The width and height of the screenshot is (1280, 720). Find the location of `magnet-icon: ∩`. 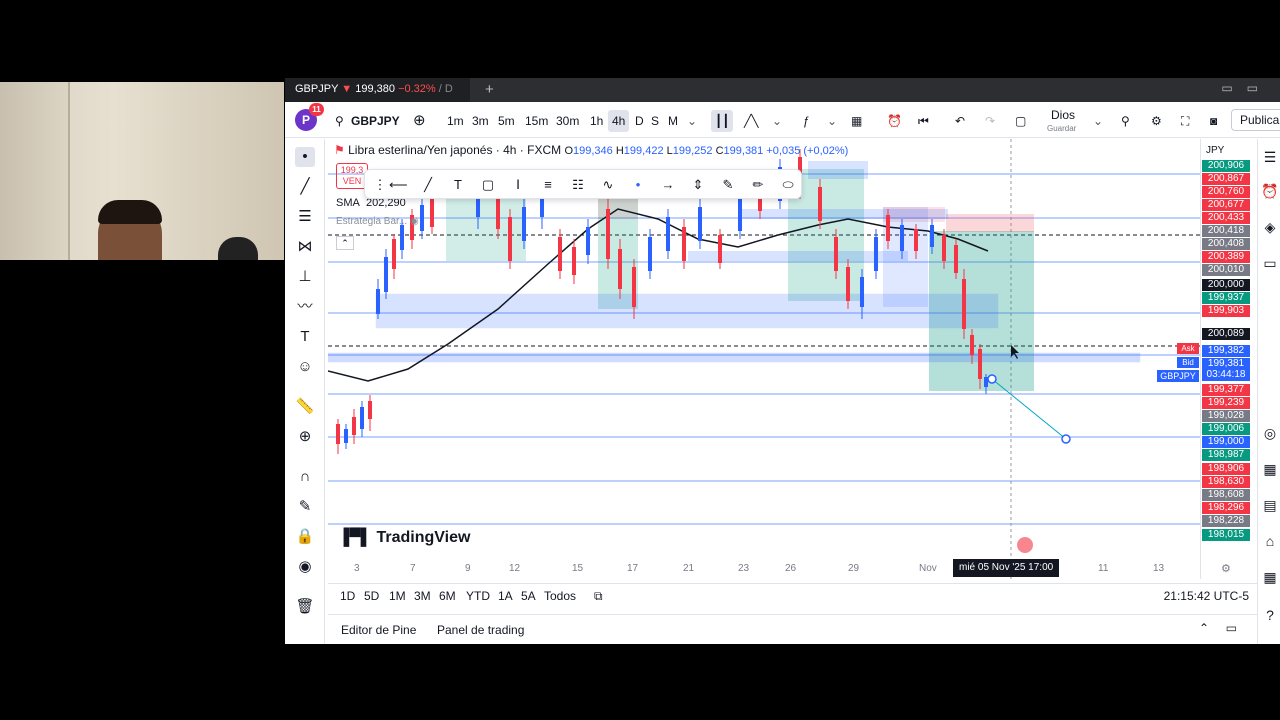

magnet-icon: ∩ is located at coordinates (305, 477).